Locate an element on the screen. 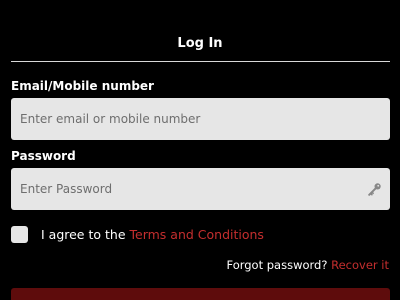  recover-link: Recover it is located at coordinates (360, 265).